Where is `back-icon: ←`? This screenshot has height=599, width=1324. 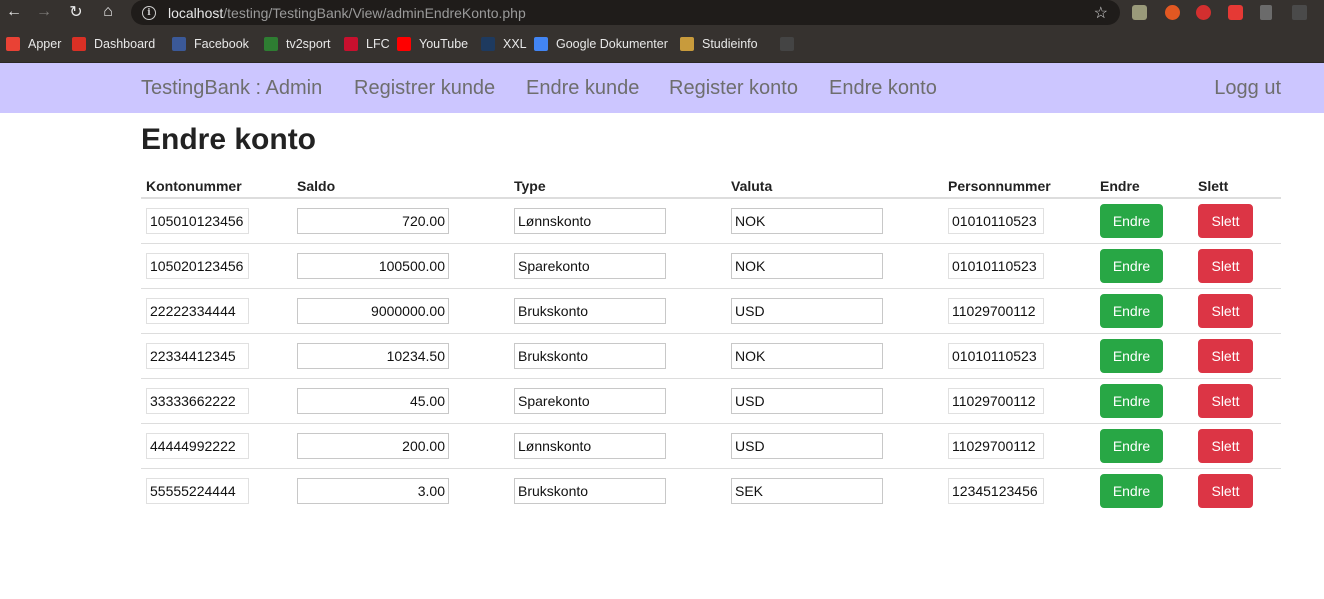 back-icon: ← is located at coordinates (14, 12).